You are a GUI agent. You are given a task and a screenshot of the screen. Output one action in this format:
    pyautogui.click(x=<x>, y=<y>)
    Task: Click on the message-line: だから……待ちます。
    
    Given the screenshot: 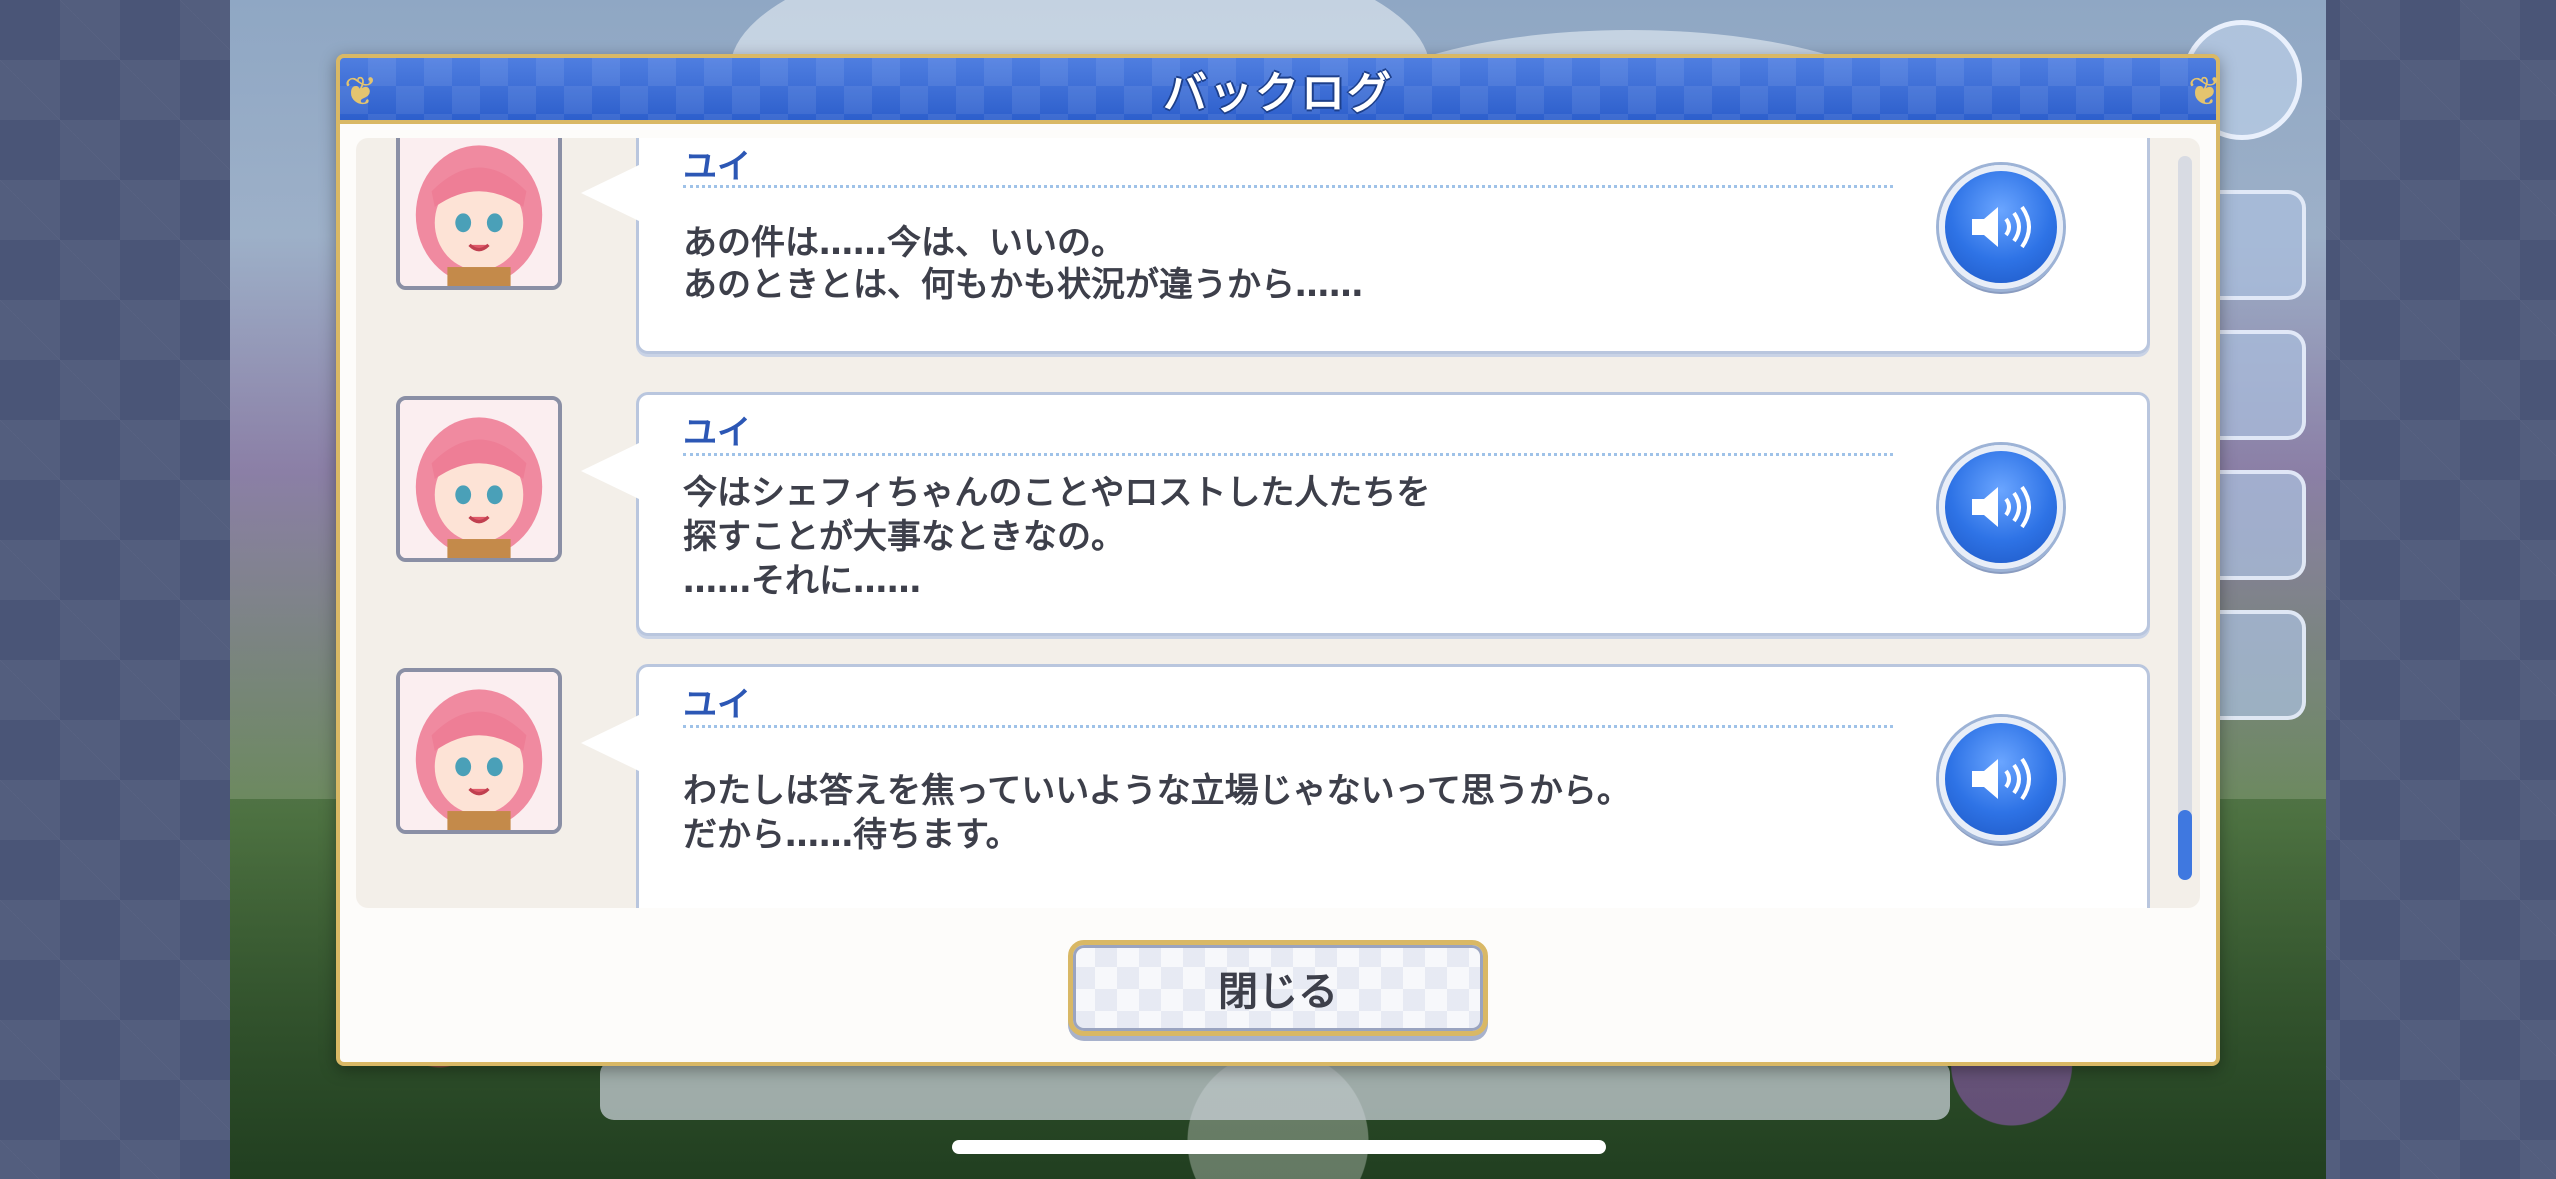 What is the action you would take?
    pyautogui.click(x=851, y=835)
    